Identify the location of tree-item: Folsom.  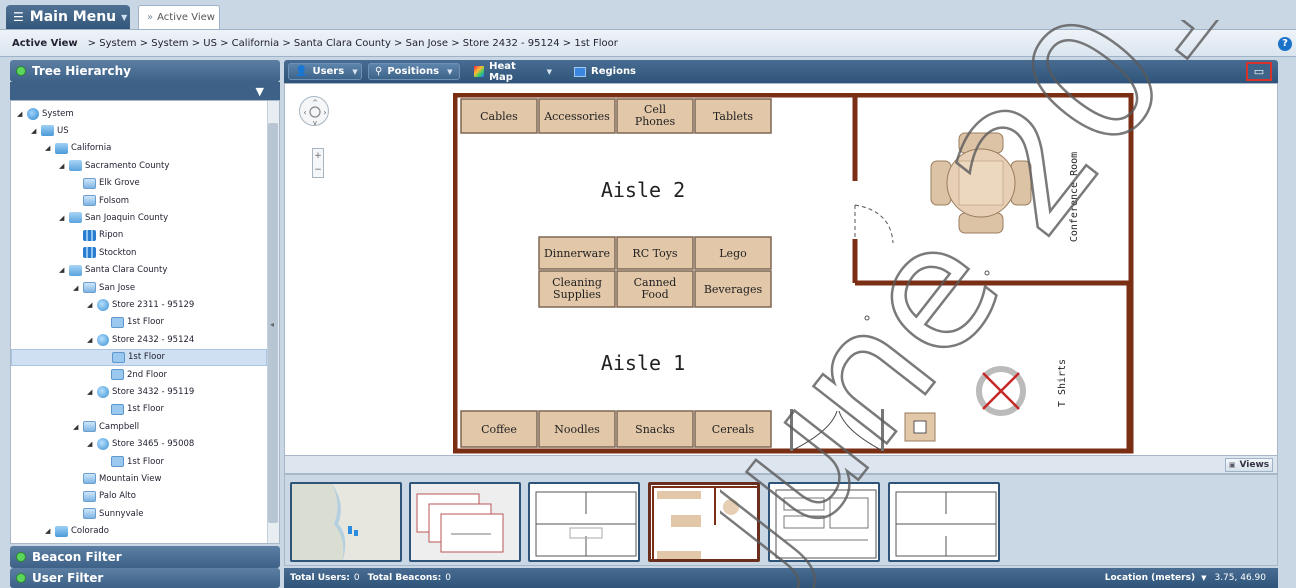
(70, 200).